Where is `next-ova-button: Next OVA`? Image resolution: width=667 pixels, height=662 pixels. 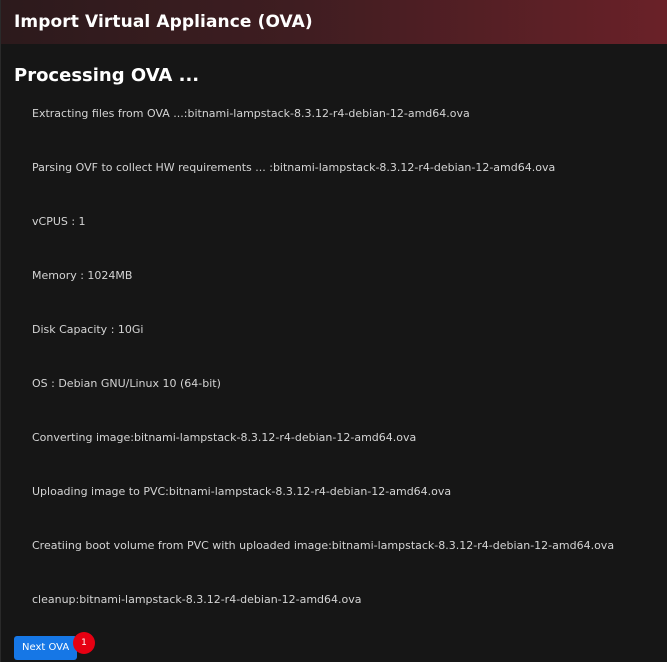
next-ova-button: Next OVA is located at coordinates (46, 648).